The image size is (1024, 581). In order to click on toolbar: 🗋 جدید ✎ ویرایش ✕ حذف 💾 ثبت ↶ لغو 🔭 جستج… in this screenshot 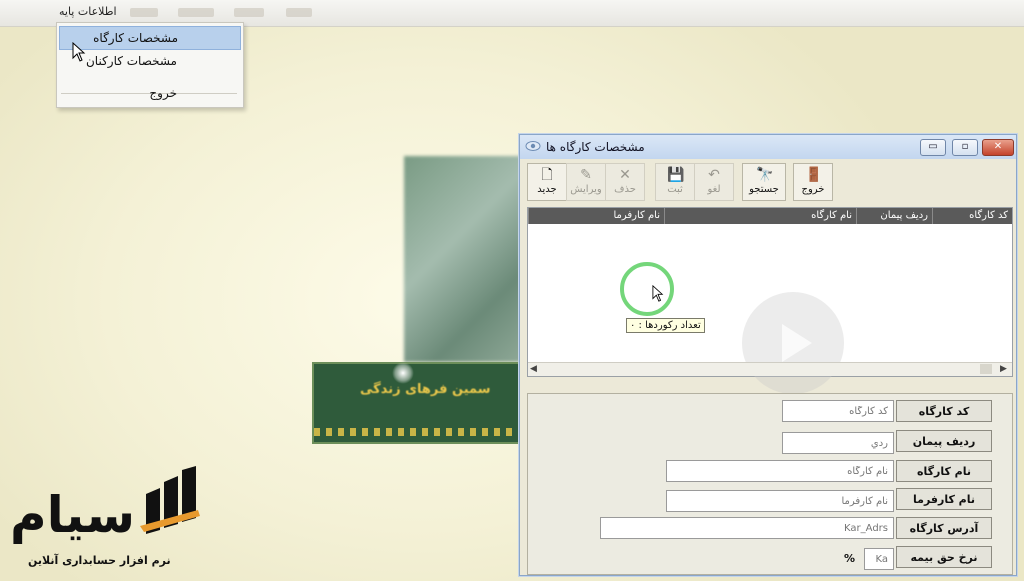, I will do `click(768, 182)`.